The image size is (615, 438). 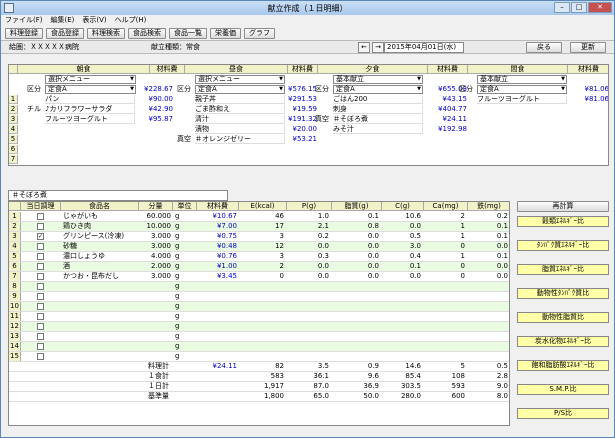 I want to click on close-icon: ✕, so click(x=600, y=7).